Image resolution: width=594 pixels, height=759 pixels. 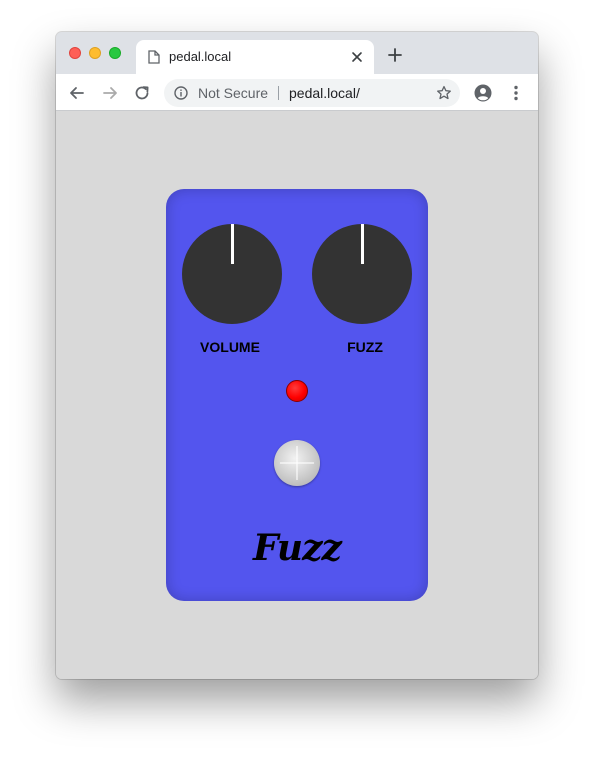 I want to click on account-icon, so click(x=483, y=93).